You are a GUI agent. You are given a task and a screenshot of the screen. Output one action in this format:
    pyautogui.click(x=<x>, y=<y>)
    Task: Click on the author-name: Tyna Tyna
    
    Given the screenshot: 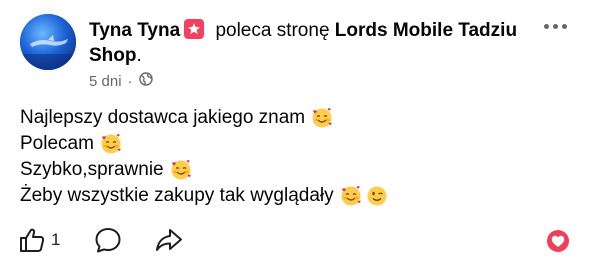 What is the action you would take?
    pyautogui.click(x=134, y=30)
    